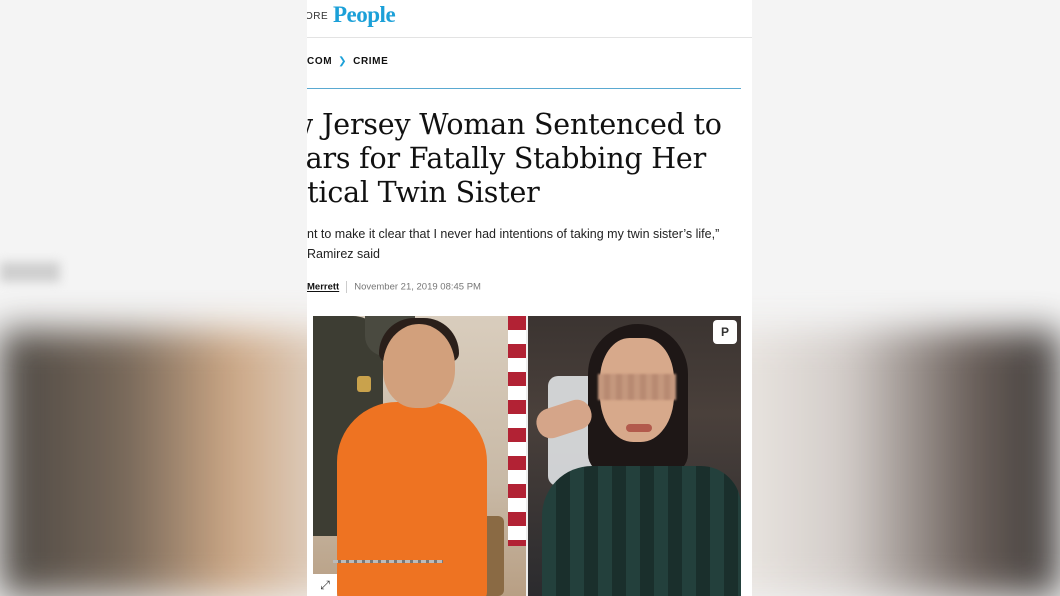 The height and width of the screenshot is (596, 1060). What do you see at coordinates (419, 366) in the screenshot?
I see `defendant-face` at bounding box center [419, 366].